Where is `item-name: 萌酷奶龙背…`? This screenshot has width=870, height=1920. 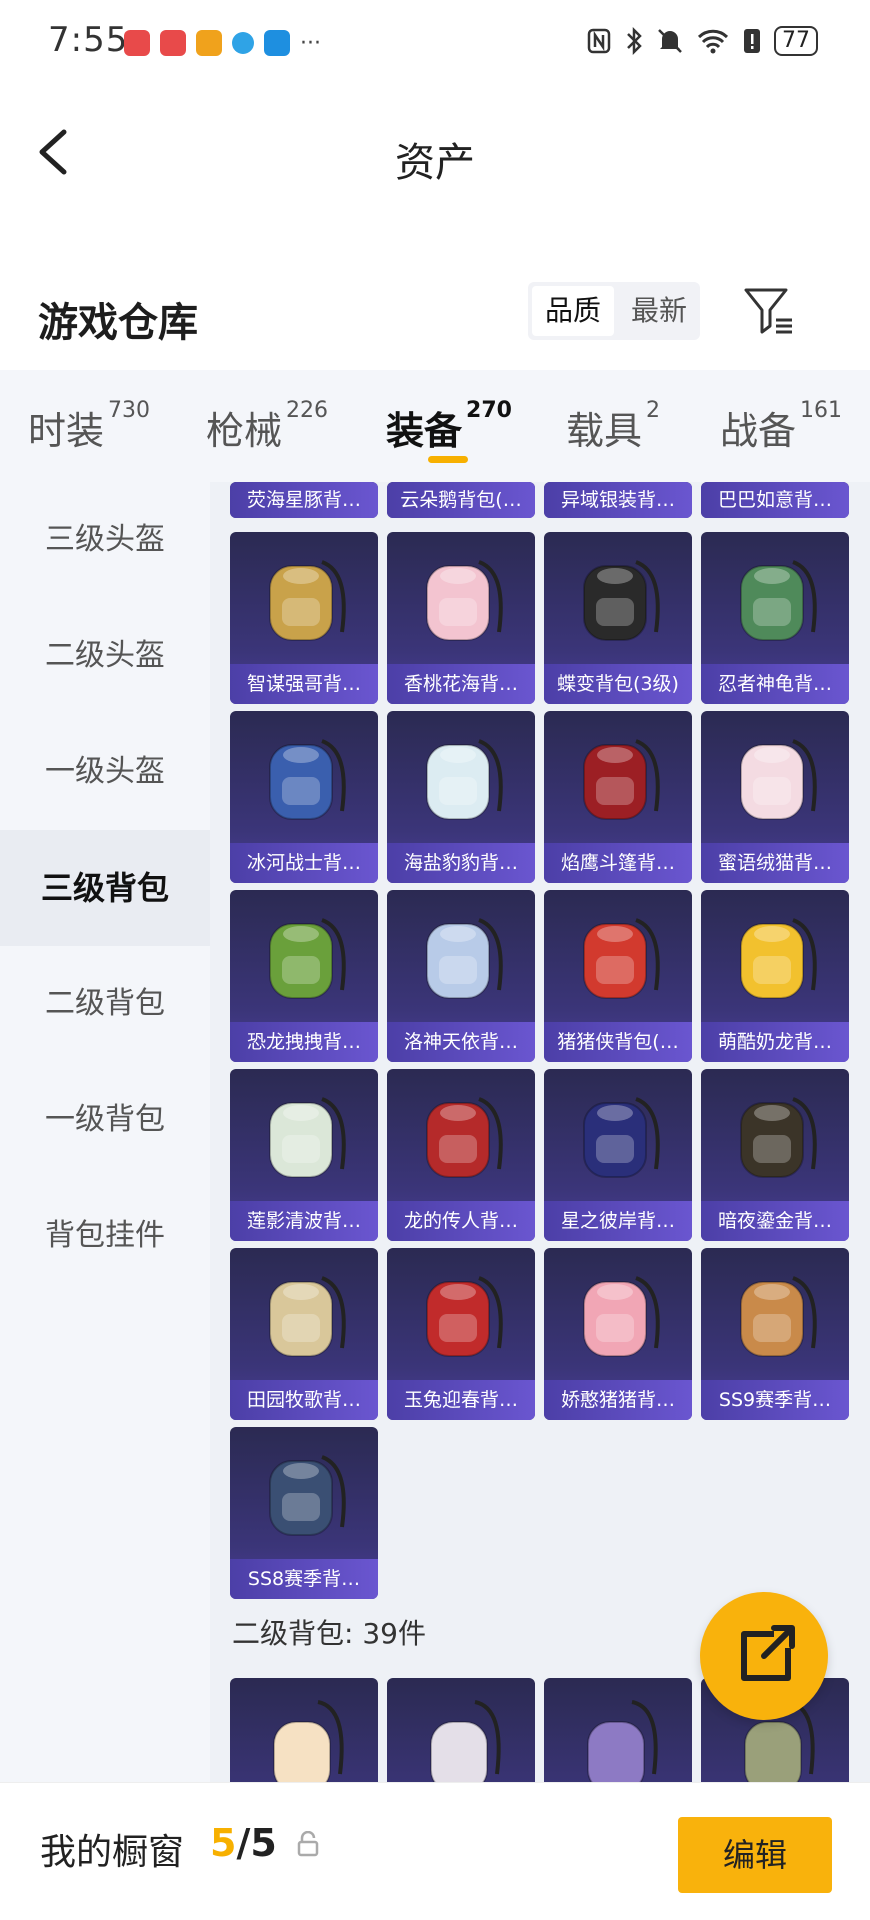
item-name: 萌酷奶龙背… is located at coordinates (775, 1042).